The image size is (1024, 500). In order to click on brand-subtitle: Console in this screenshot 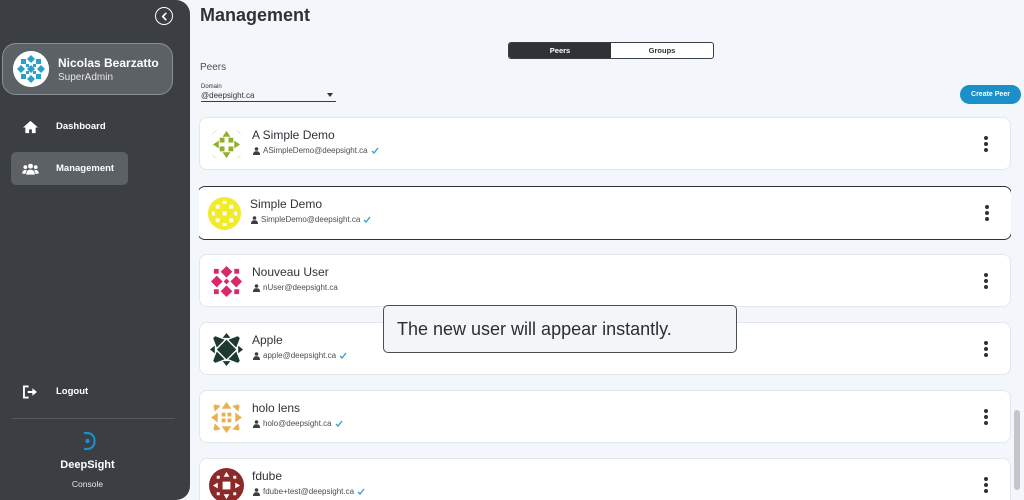, I will do `click(87, 484)`.